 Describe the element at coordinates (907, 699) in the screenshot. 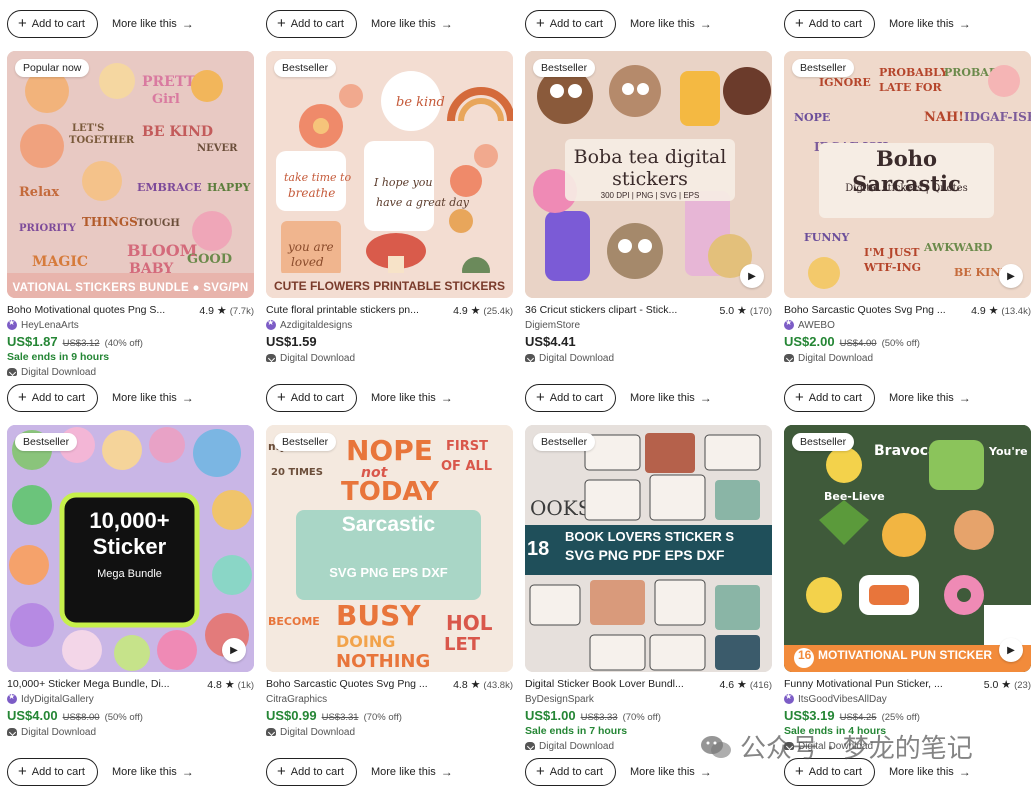

I see `shop-name: ItsGoodVibesAllDay` at that location.